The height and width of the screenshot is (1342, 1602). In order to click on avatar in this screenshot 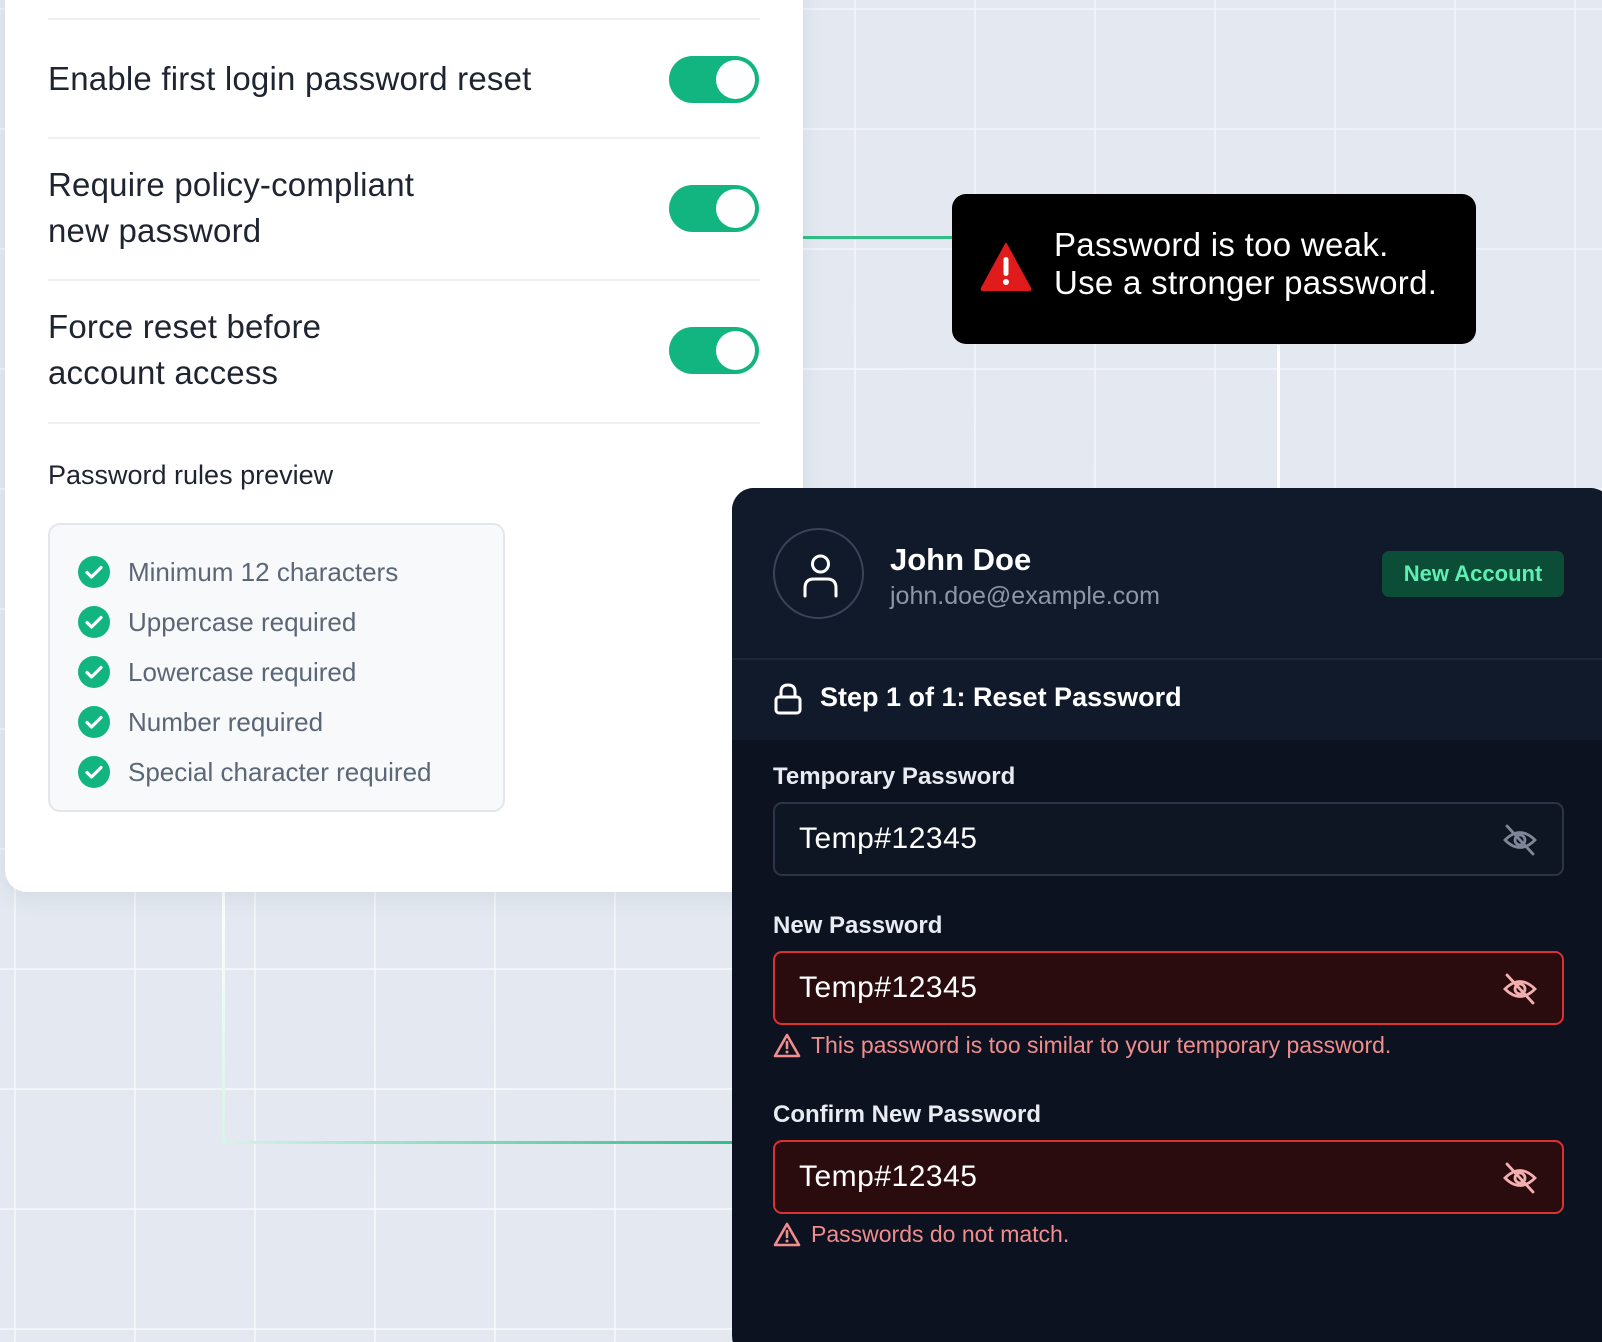, I will do `click(818, 573)`.